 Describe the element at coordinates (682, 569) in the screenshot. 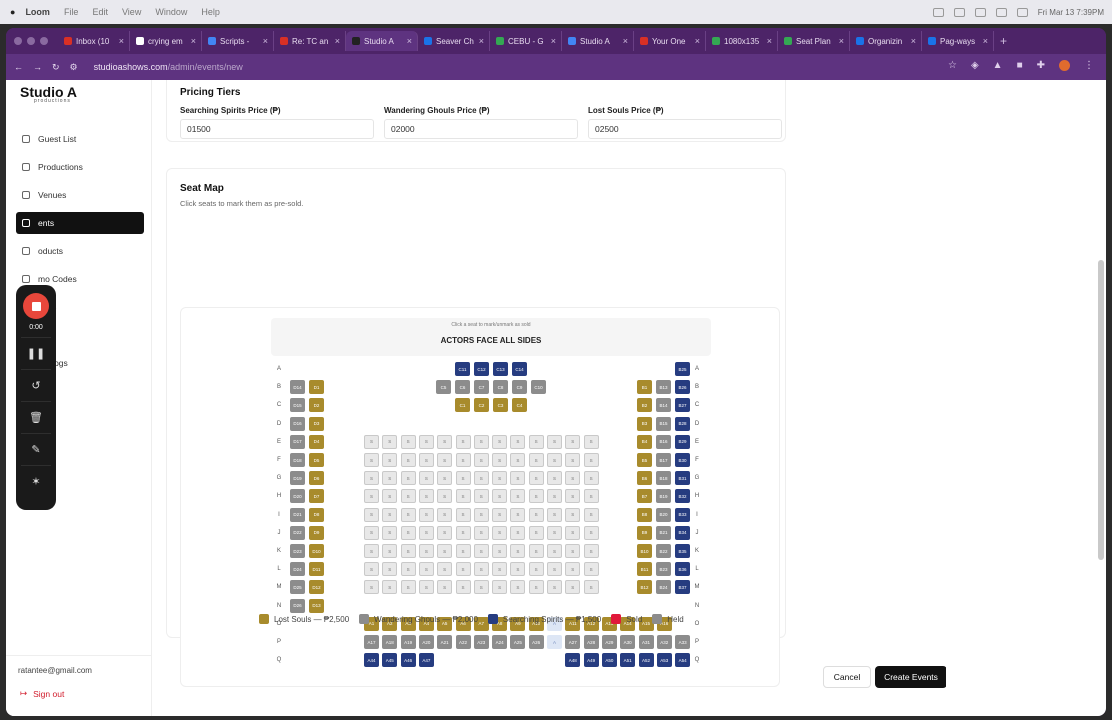

I see `seat: B36` at that location.